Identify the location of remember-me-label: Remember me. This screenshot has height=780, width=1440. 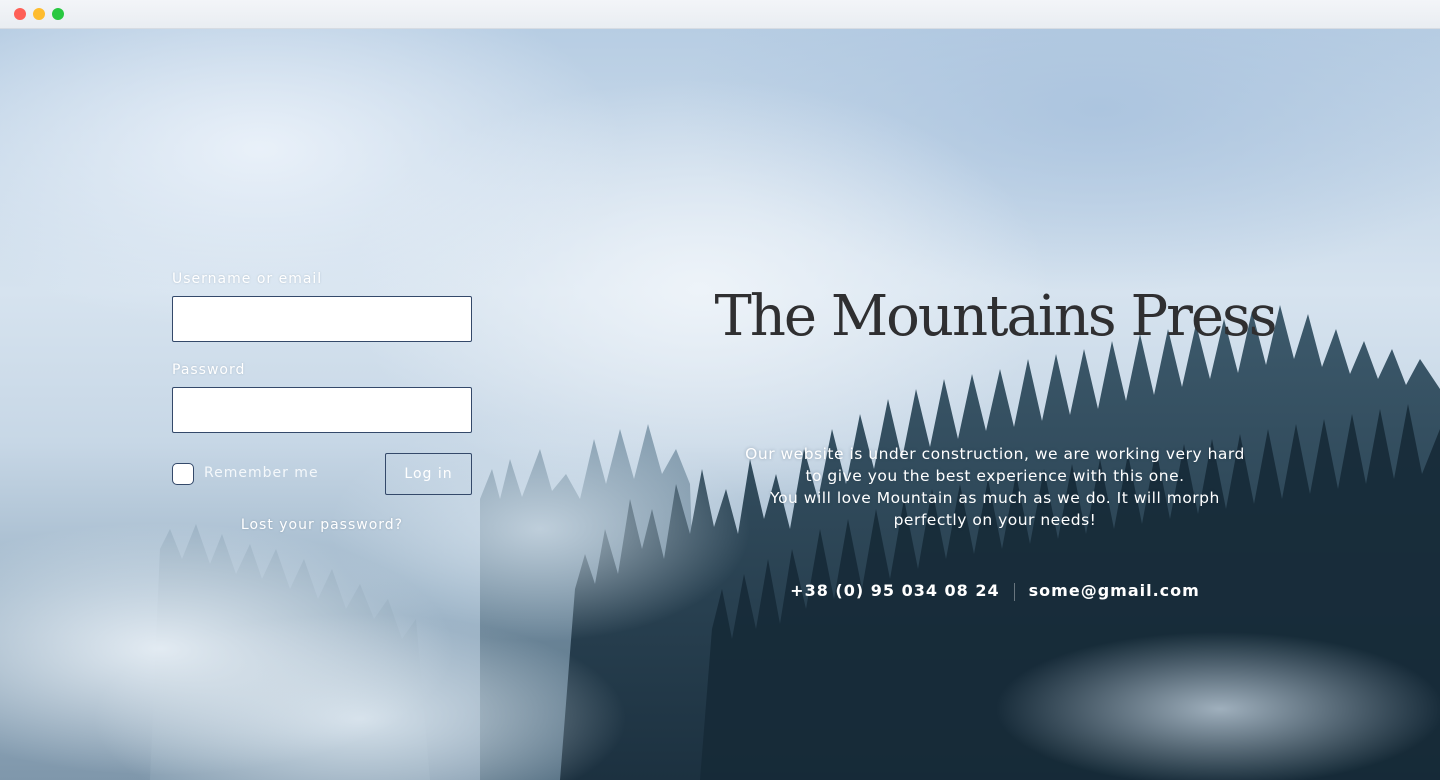
(261, 473).